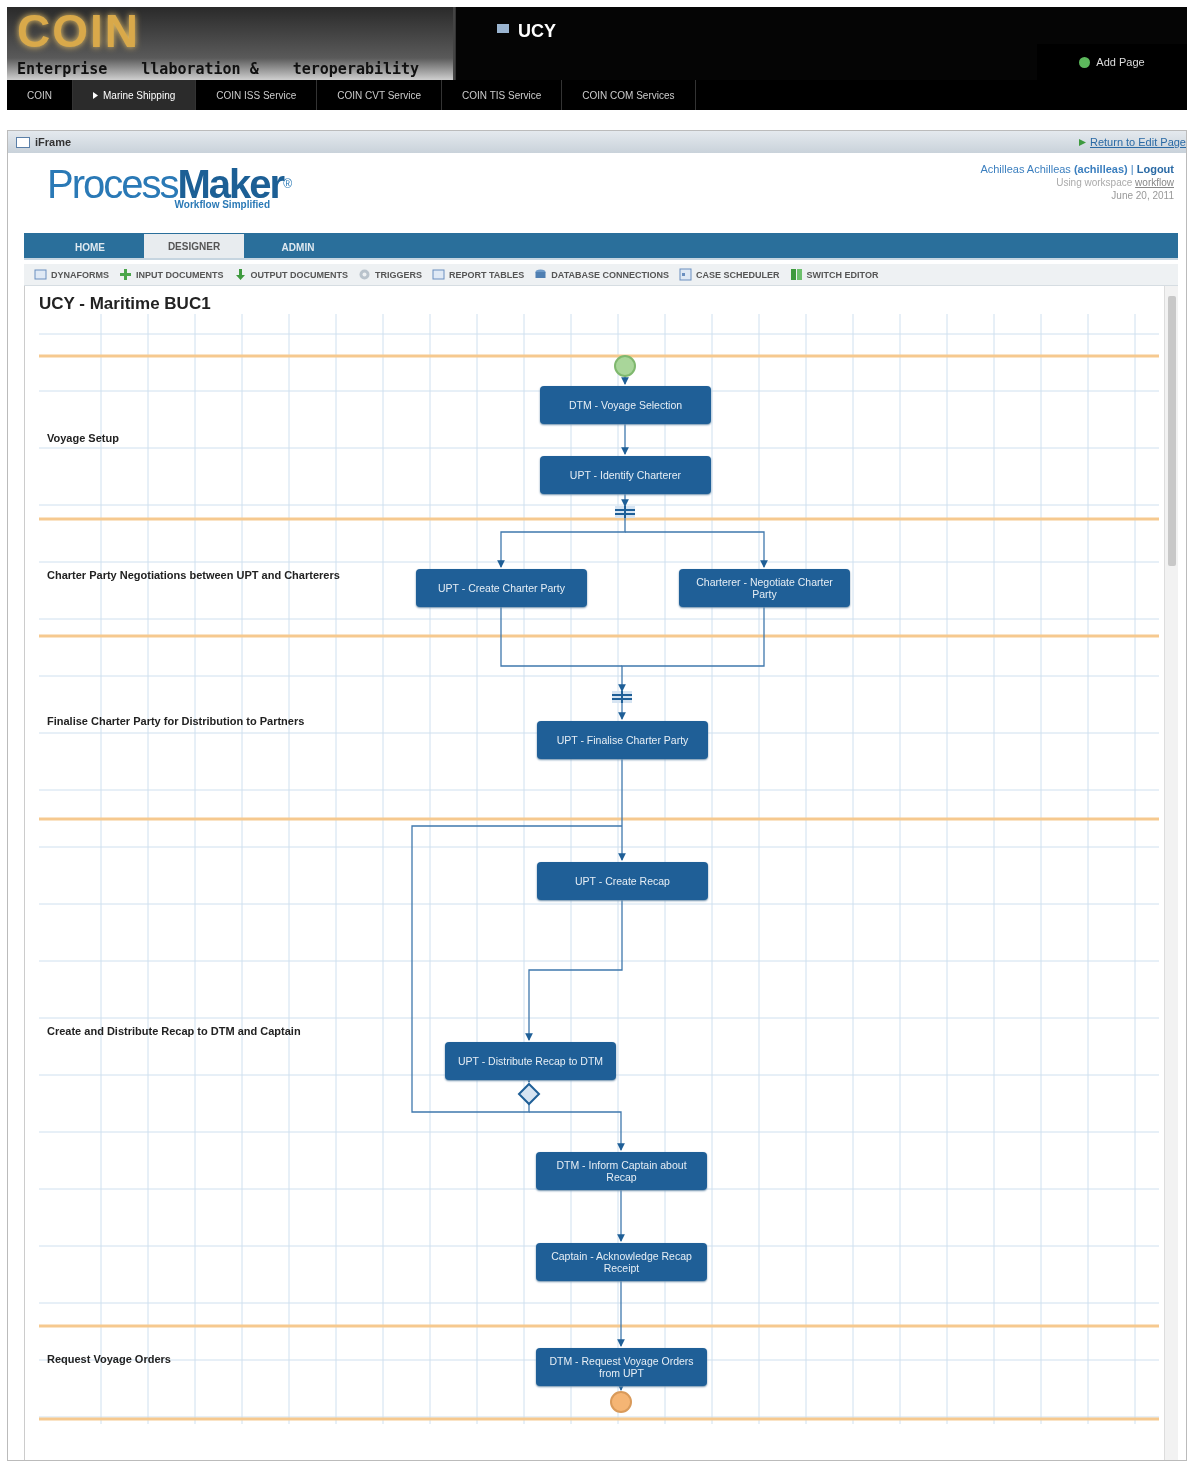 This screenshot has width=1187, height=1461. What do you see at coordinates (537, 31) in the screenshot?
I see `site-title: UCY` at bounding box center [537, 31].